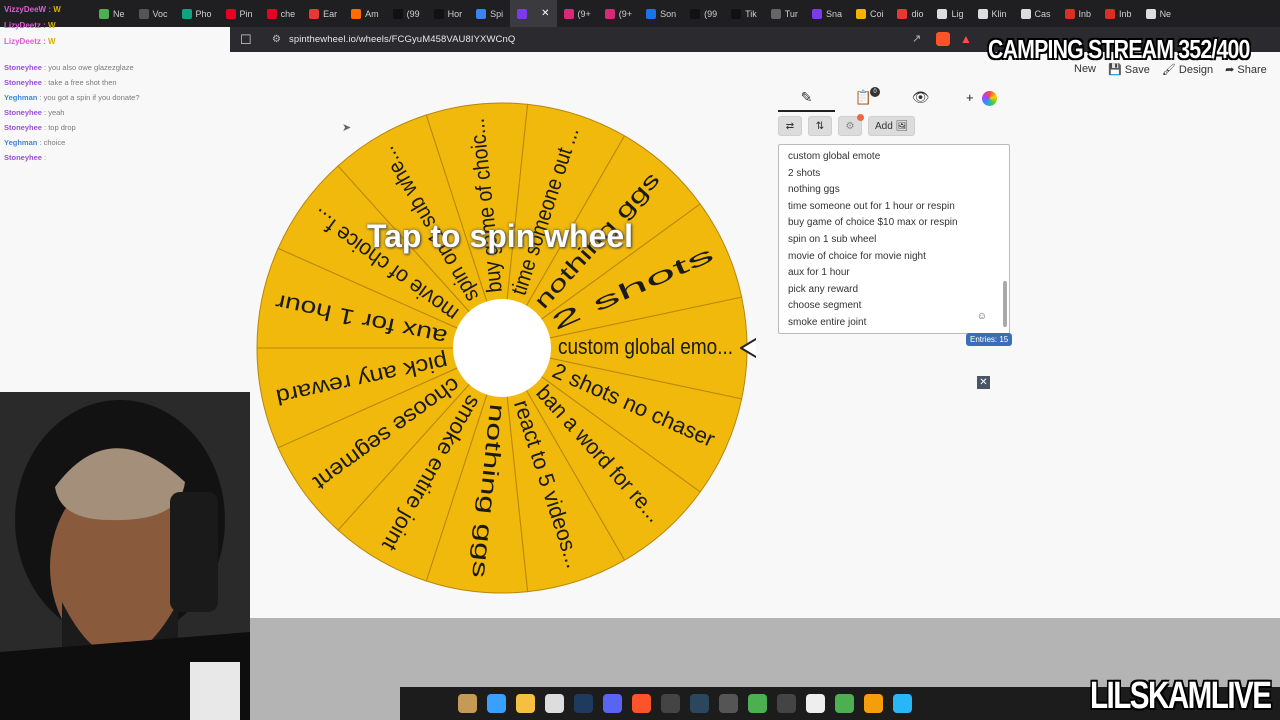 The height and width of the screenshot is (720, 1280). I want to click on money-icon, so click(757, 703).